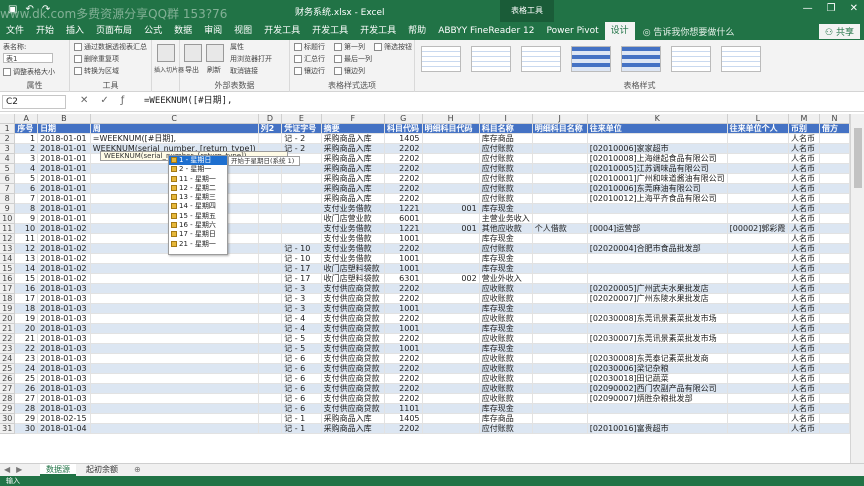  What do you see at coordinates (834, 129) in the screenshot?
I see `header-cell: 借方` at bounding box center [834, 129].